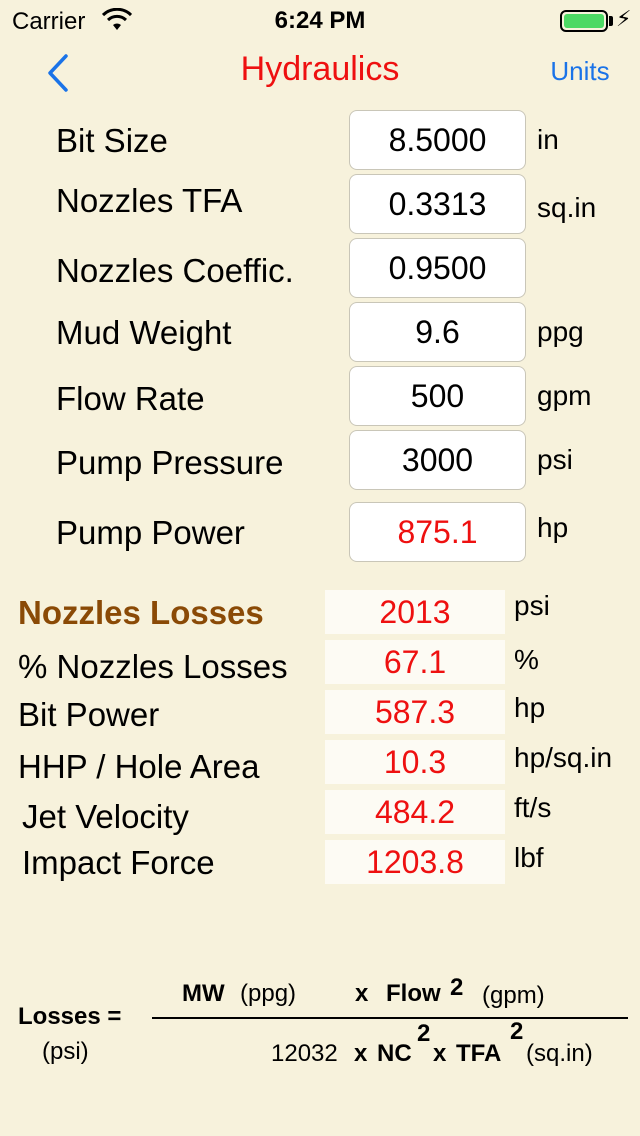  Describe the element at coordinates (203, 993) in the screenshot. I see `formula-mw: MW` at that location.